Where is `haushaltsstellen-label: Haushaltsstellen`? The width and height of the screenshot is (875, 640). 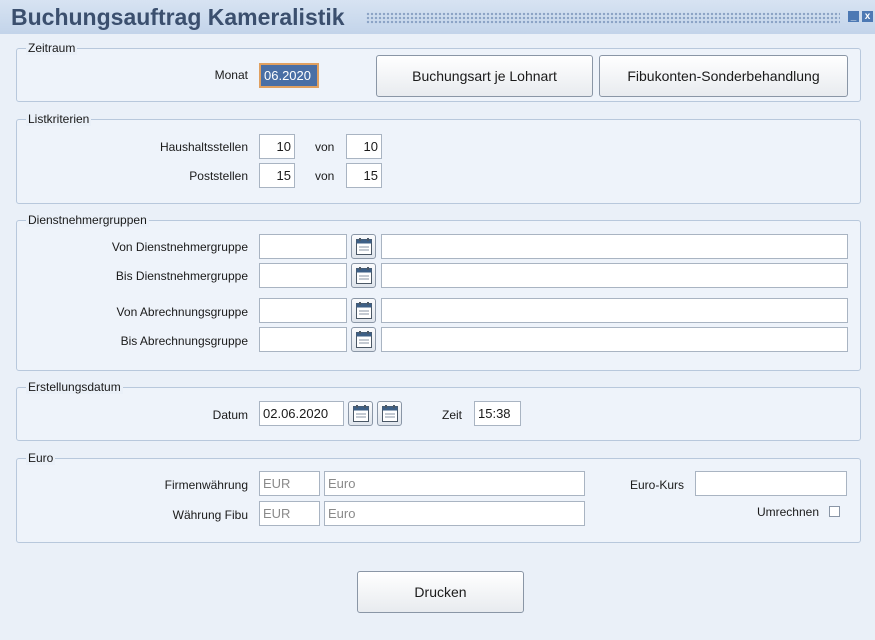
haushaltsstellen-label: Haushaltsstellen is located at coordinates (203, 147).